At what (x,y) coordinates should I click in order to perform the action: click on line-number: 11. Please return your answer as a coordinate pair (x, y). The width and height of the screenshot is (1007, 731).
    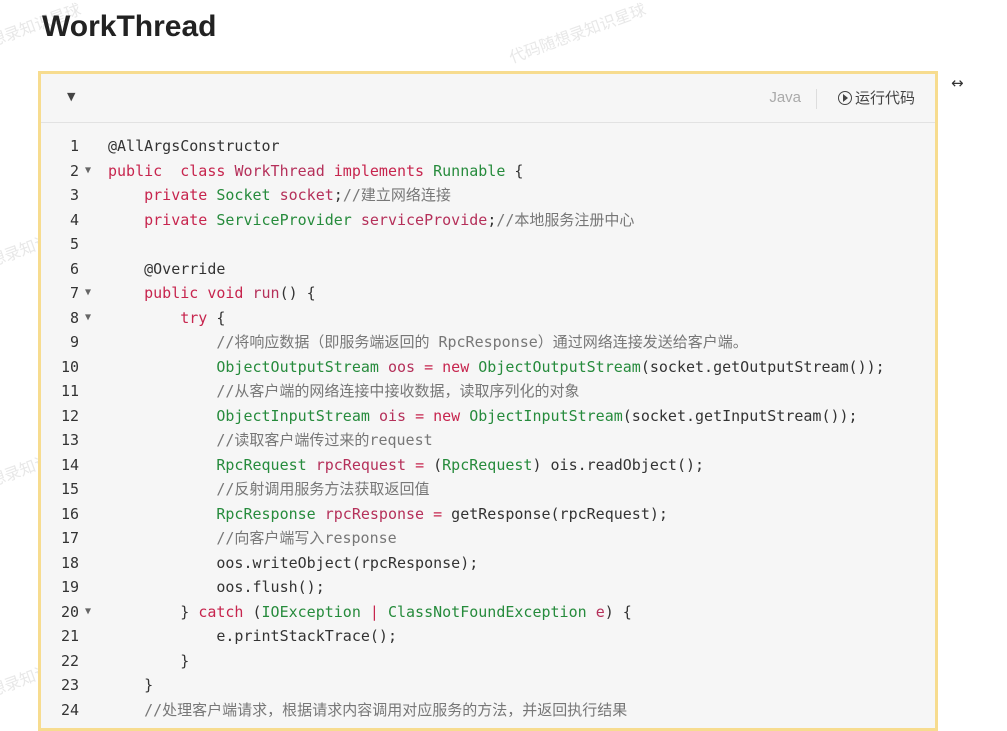
    Looking at the image, I should click on (69, 391).